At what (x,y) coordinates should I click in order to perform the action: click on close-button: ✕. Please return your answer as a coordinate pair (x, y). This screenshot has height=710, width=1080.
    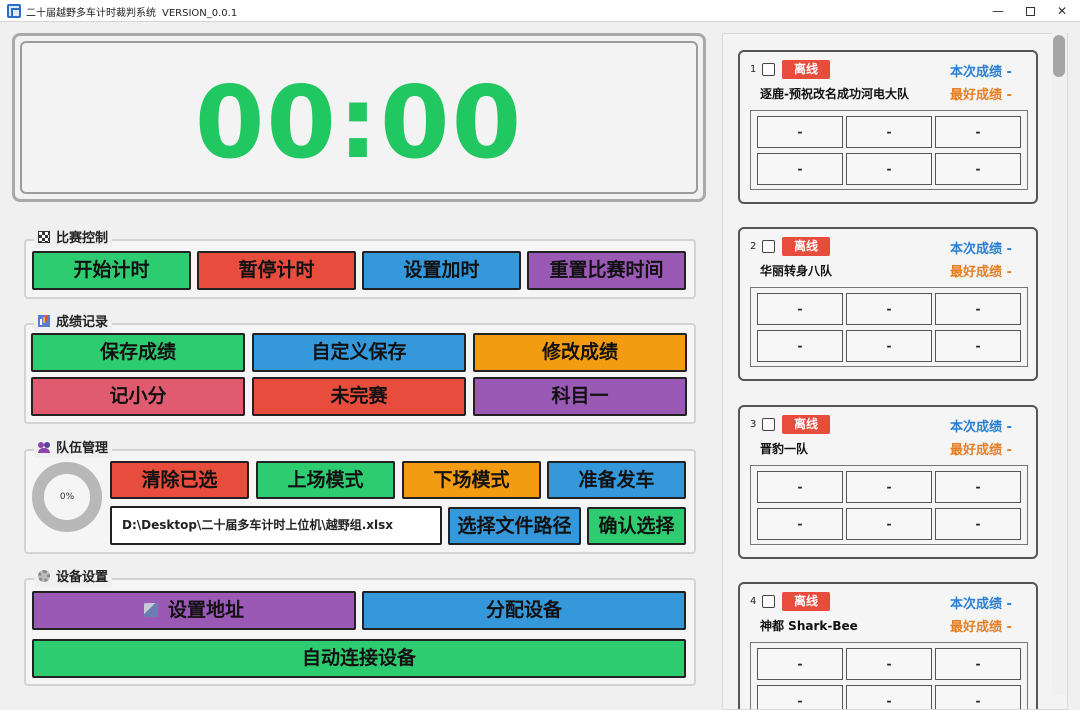
    Looking at the image, I should click on (1062, 11).